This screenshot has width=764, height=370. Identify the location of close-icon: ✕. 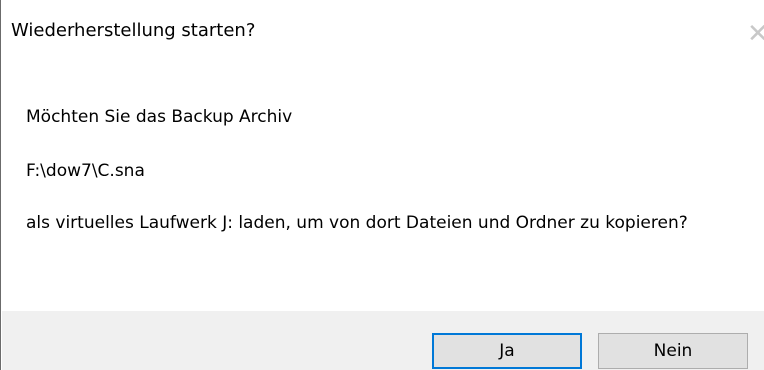
(755, 34).